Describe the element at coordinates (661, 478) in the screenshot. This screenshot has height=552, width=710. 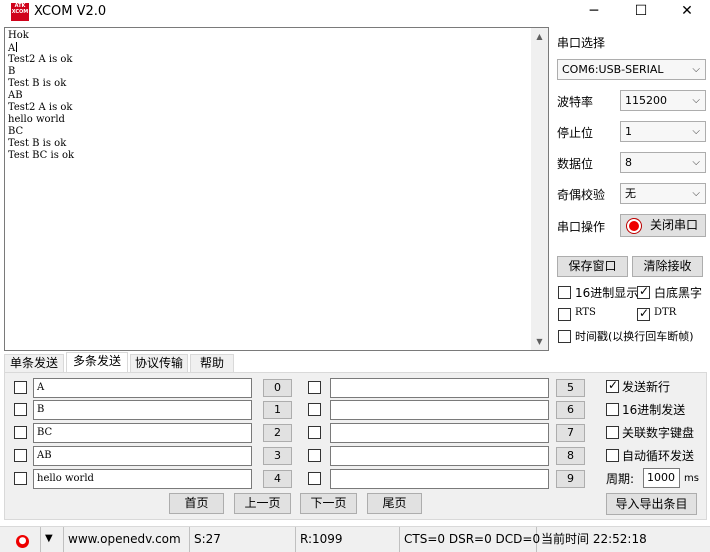
I see `period-input: 1000` at that location.